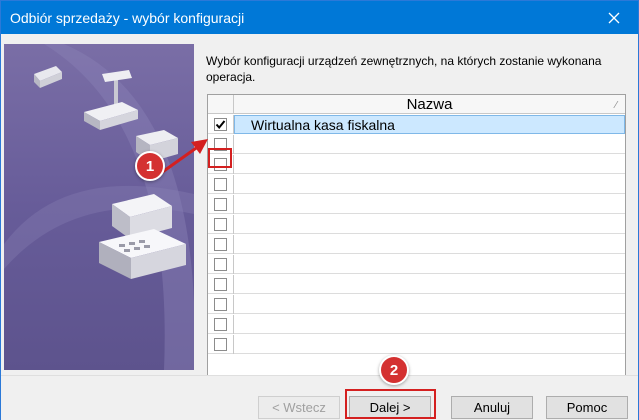  What do you see at coordinates (323, 125) in the screenshot?
I see `row-label: Wirtualna kasa fiskalna` at bounding box center [323, 125].